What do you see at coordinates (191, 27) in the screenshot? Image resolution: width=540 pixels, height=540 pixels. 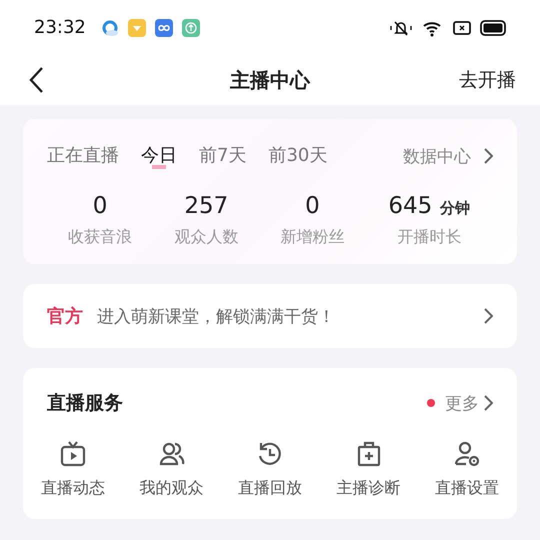 I see `upload-app-icon` at bounding box center [191, 27].